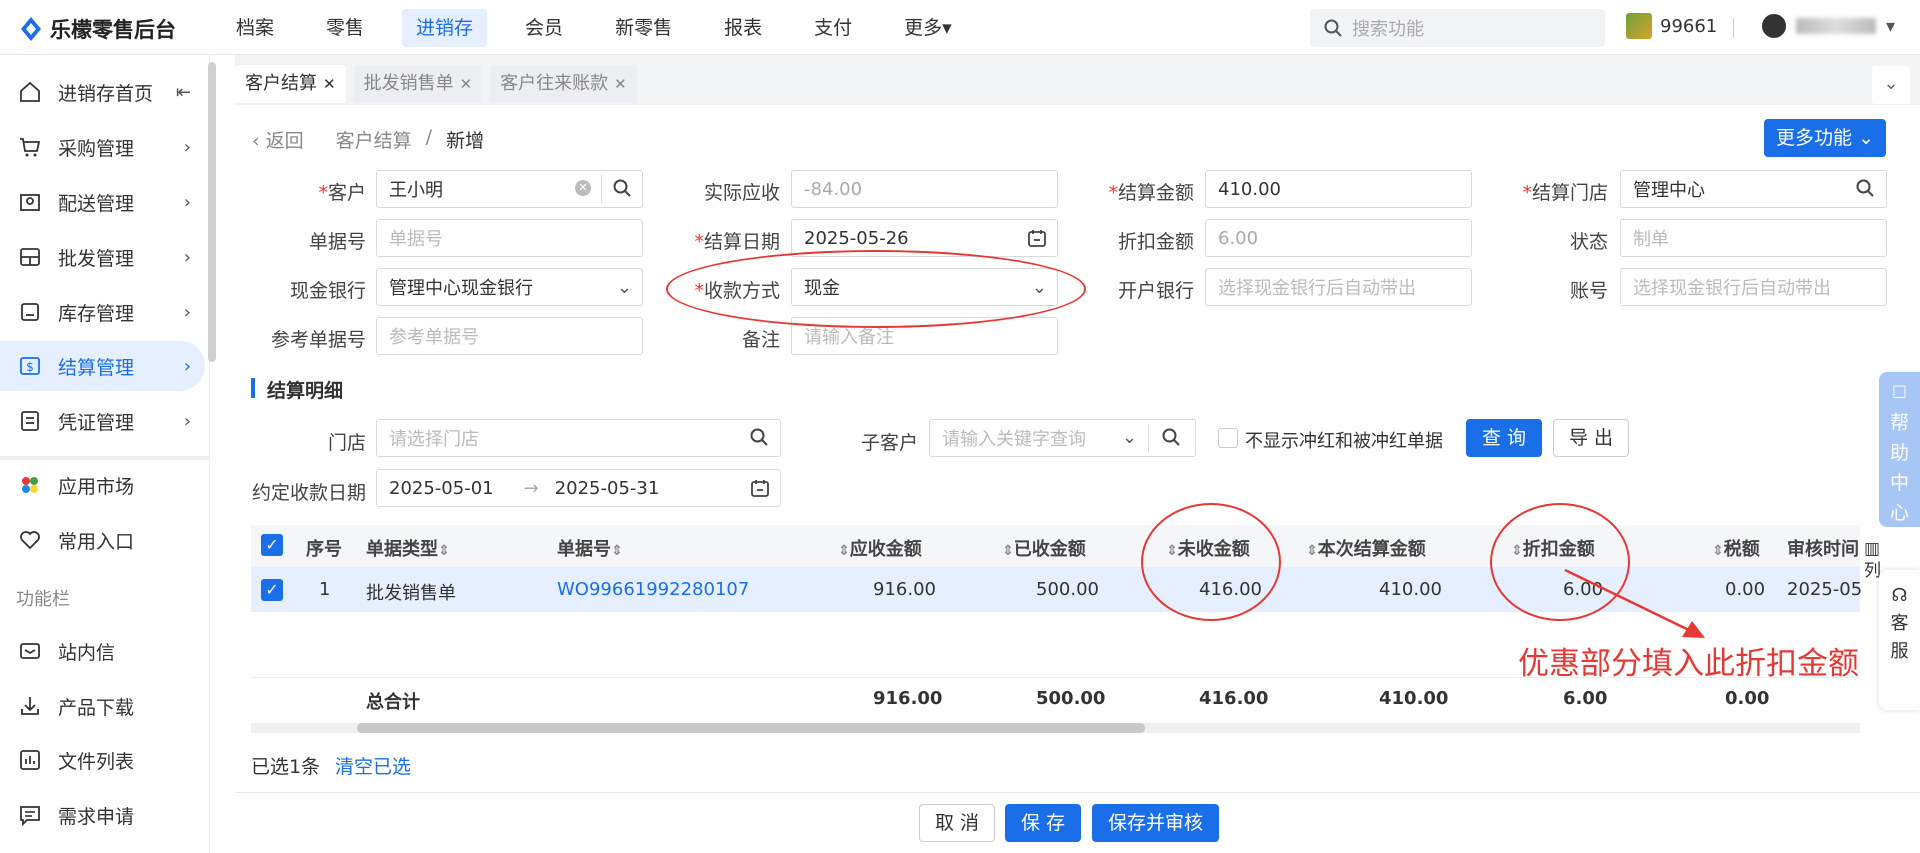 This screenshot has height=853, width=1920. I want to click on col-no: 单据号⇕, so click(590, 548).